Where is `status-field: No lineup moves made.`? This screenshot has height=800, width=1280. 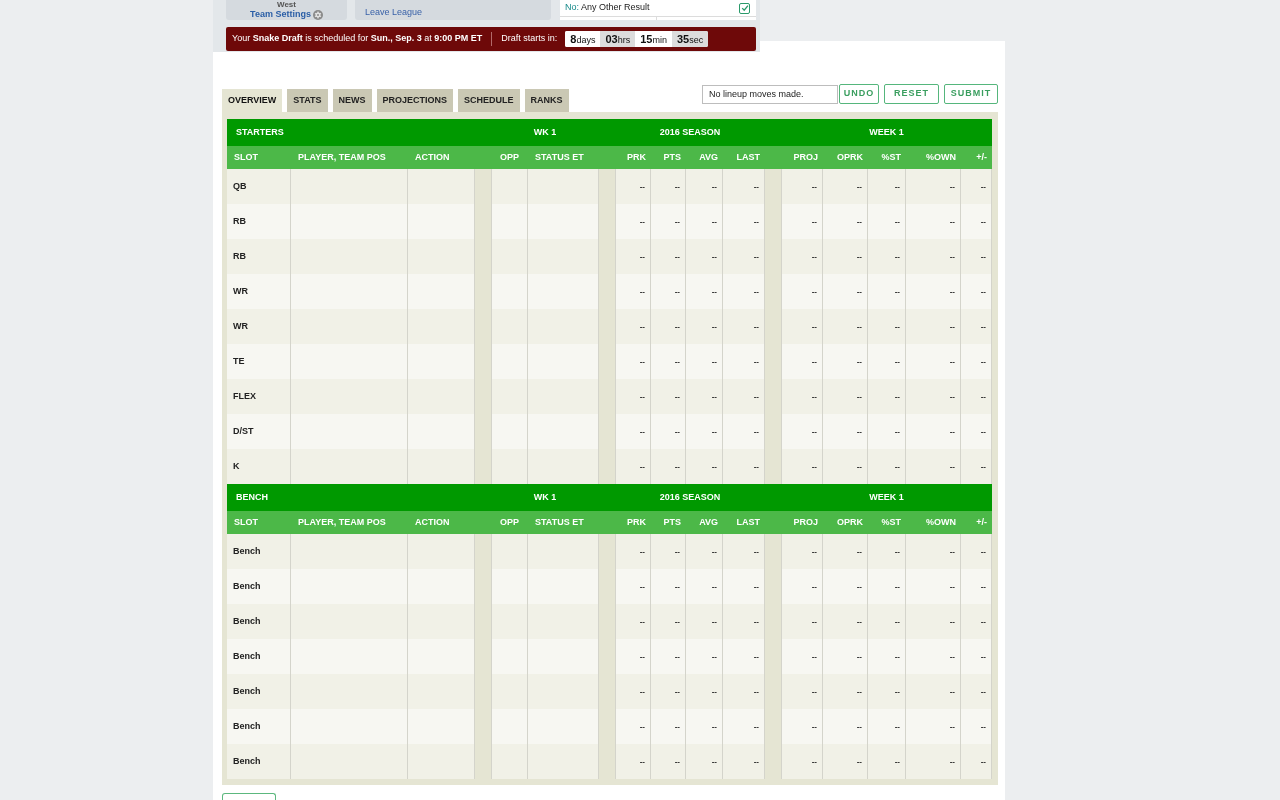
status-field: No lineup moves made. is located at coordinates (770, 94).